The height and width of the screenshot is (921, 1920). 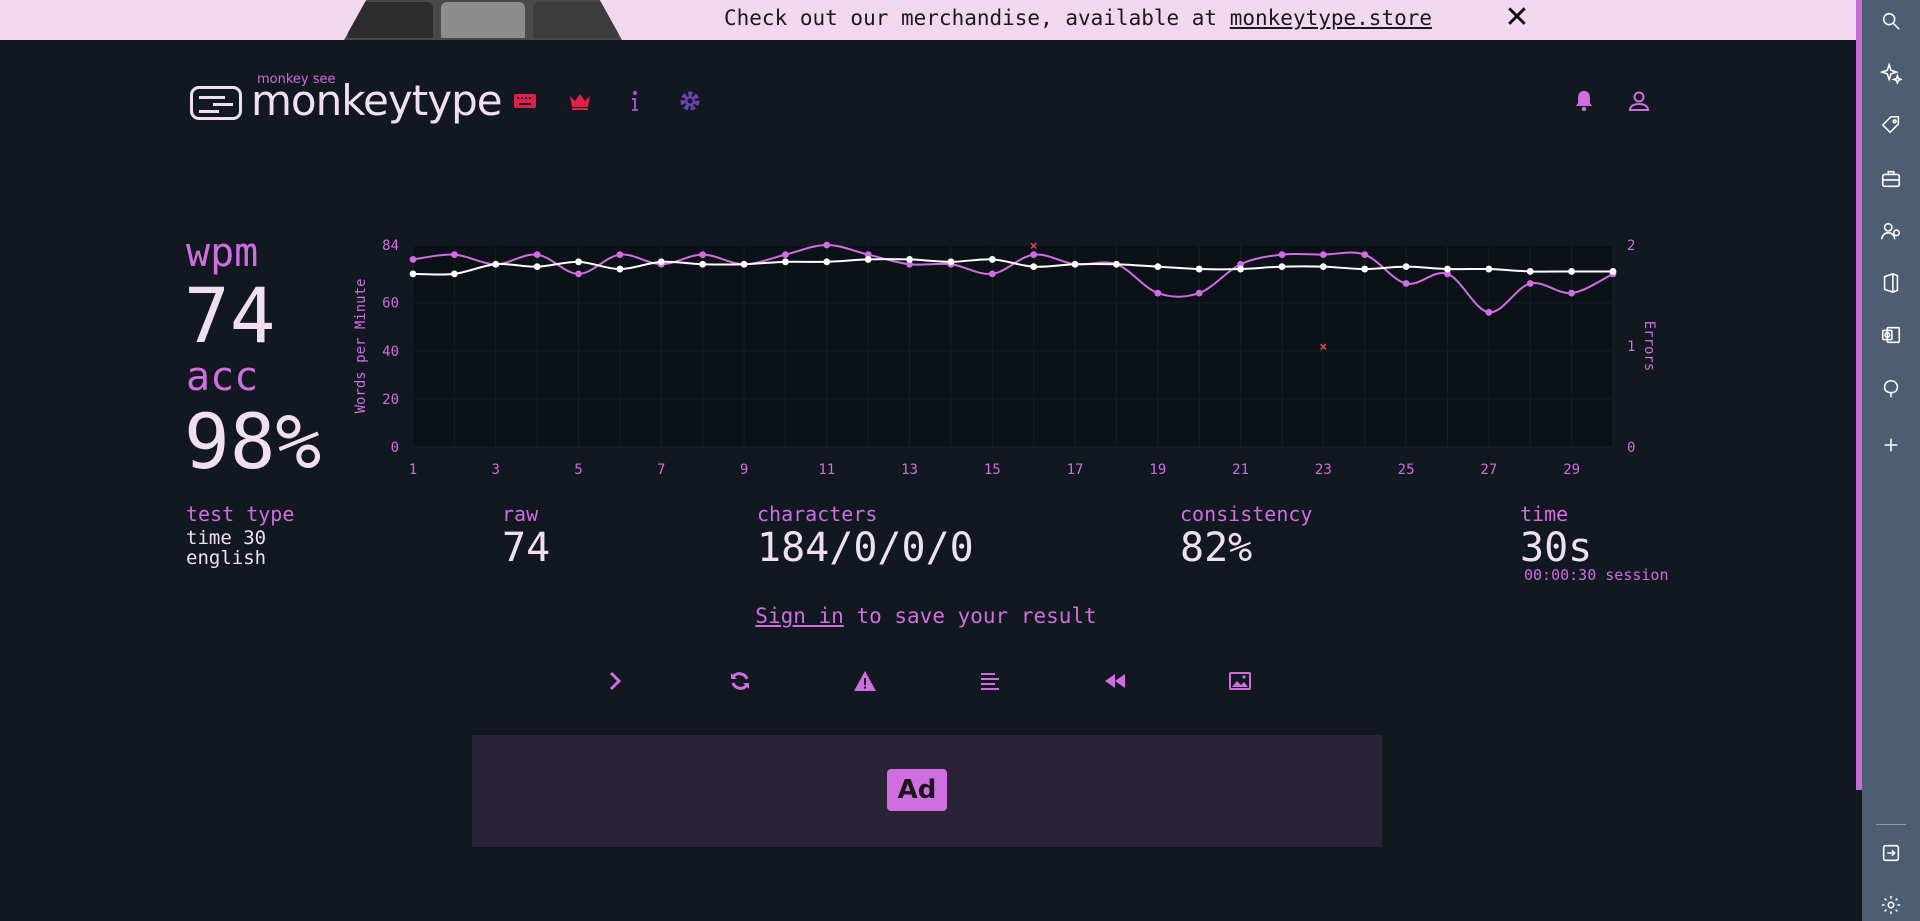 I want to click on signin-rest: to save your result, so click(x=970, y=616).